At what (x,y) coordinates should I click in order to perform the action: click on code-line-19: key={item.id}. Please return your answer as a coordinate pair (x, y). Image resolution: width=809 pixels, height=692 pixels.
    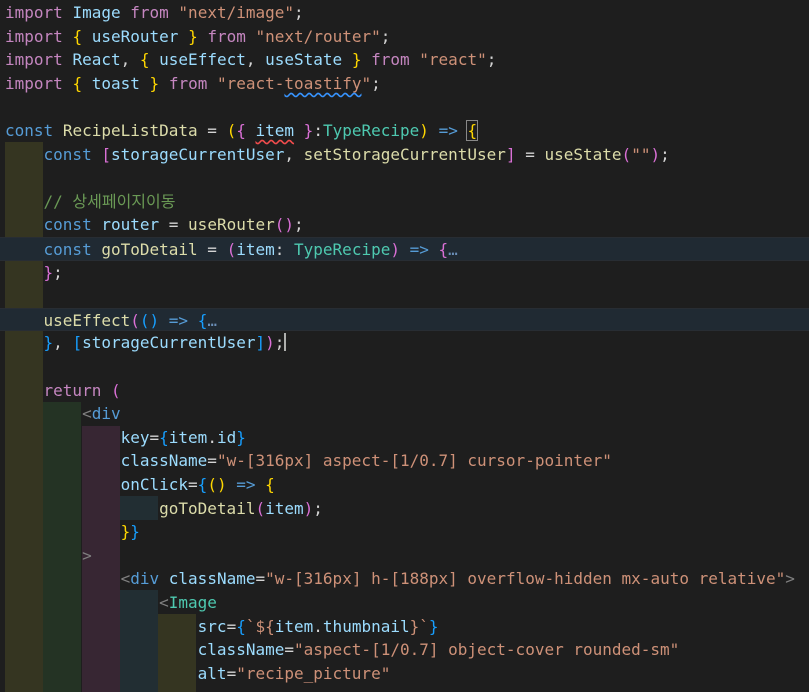
    Looking at the image, I should click on (404, 438).